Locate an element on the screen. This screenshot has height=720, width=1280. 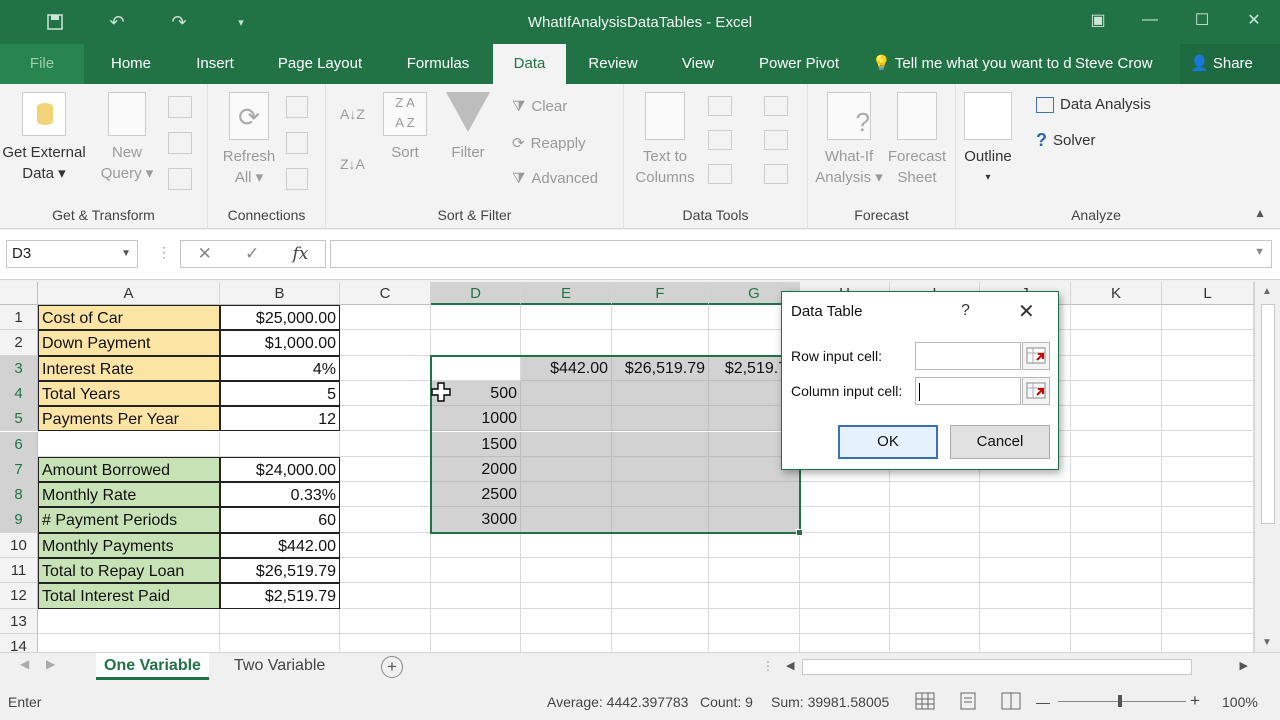
cell-c14 is located at coordinates (385, 642).